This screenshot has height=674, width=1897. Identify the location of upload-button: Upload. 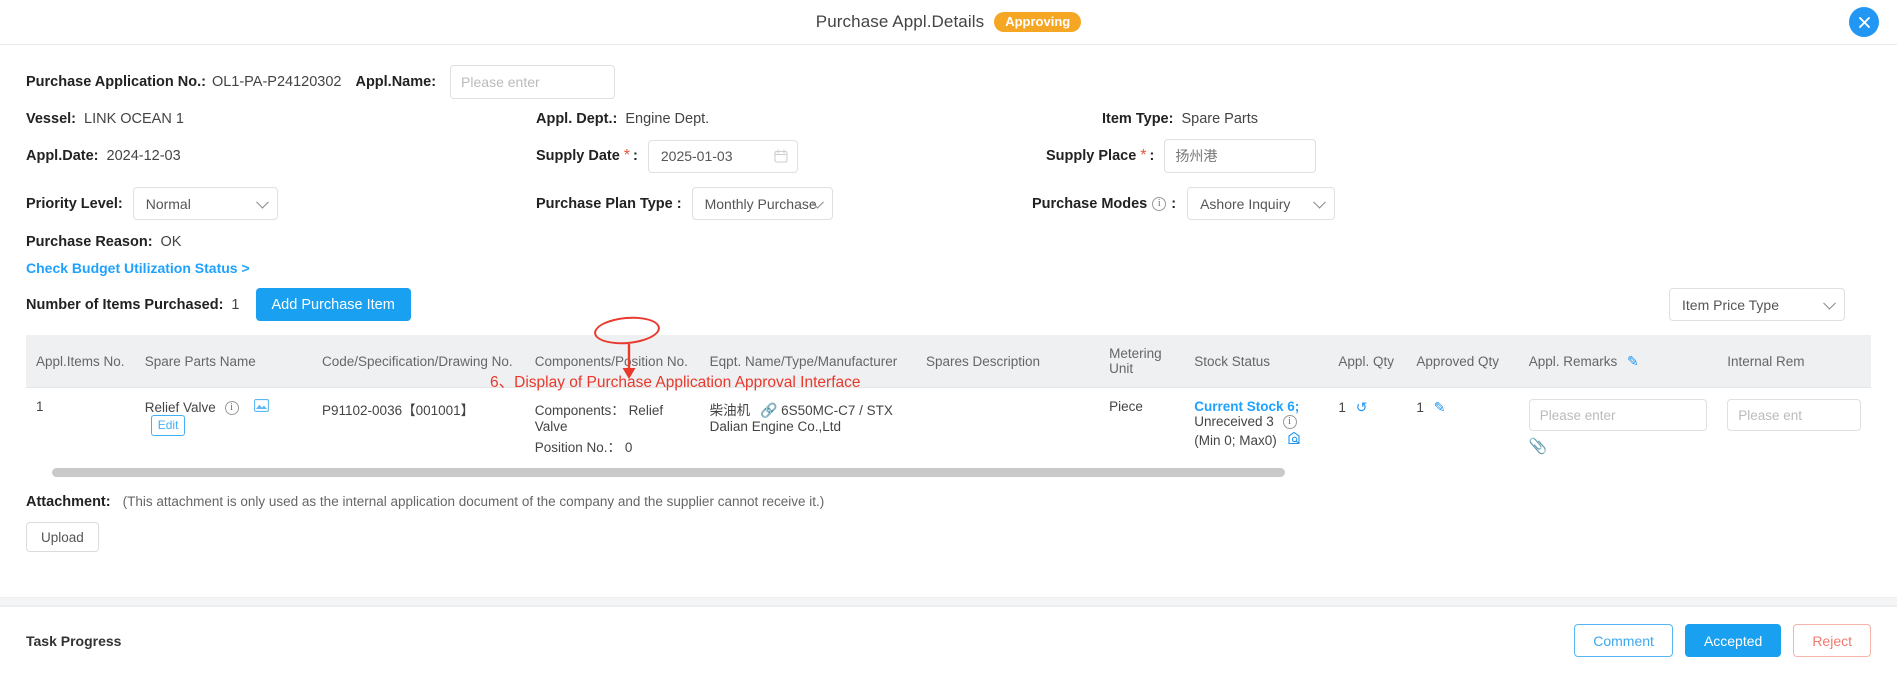
(62, 537).